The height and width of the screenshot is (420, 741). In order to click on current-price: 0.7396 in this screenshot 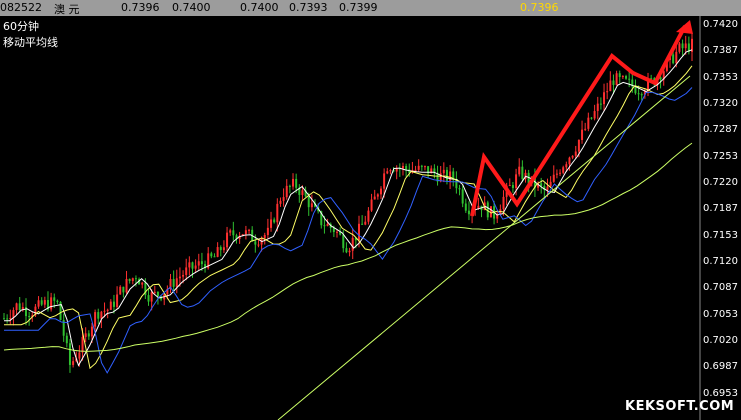, I will do `click(539, 7)`.